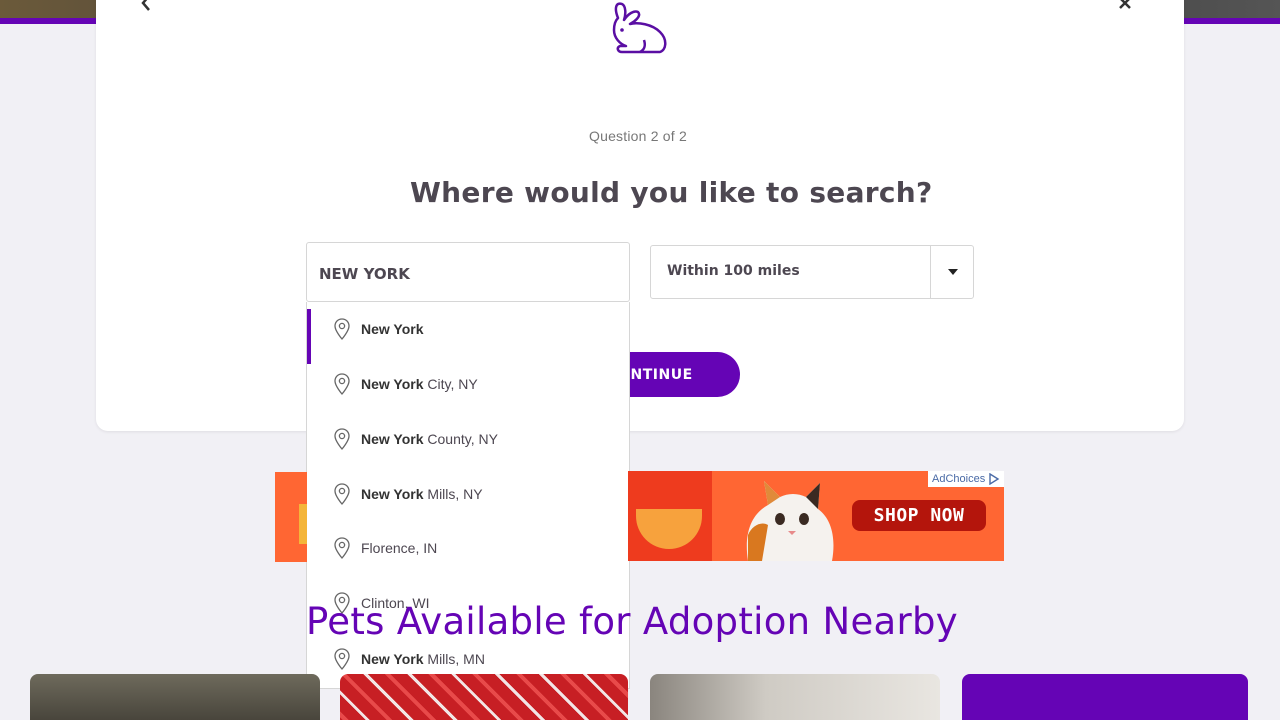  Describe the element at coordinates (671, 192) in the screenshot. I see `page-title: Where would you like to search?` at that location.